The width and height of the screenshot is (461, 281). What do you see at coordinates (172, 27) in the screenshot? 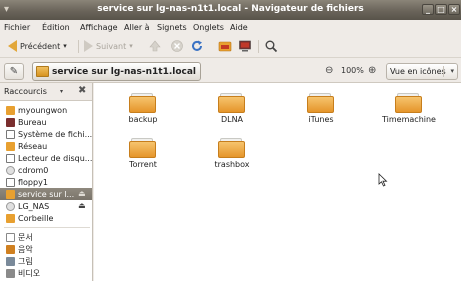
I see `menu-signets: Signets` at bounding box center [172, 27].